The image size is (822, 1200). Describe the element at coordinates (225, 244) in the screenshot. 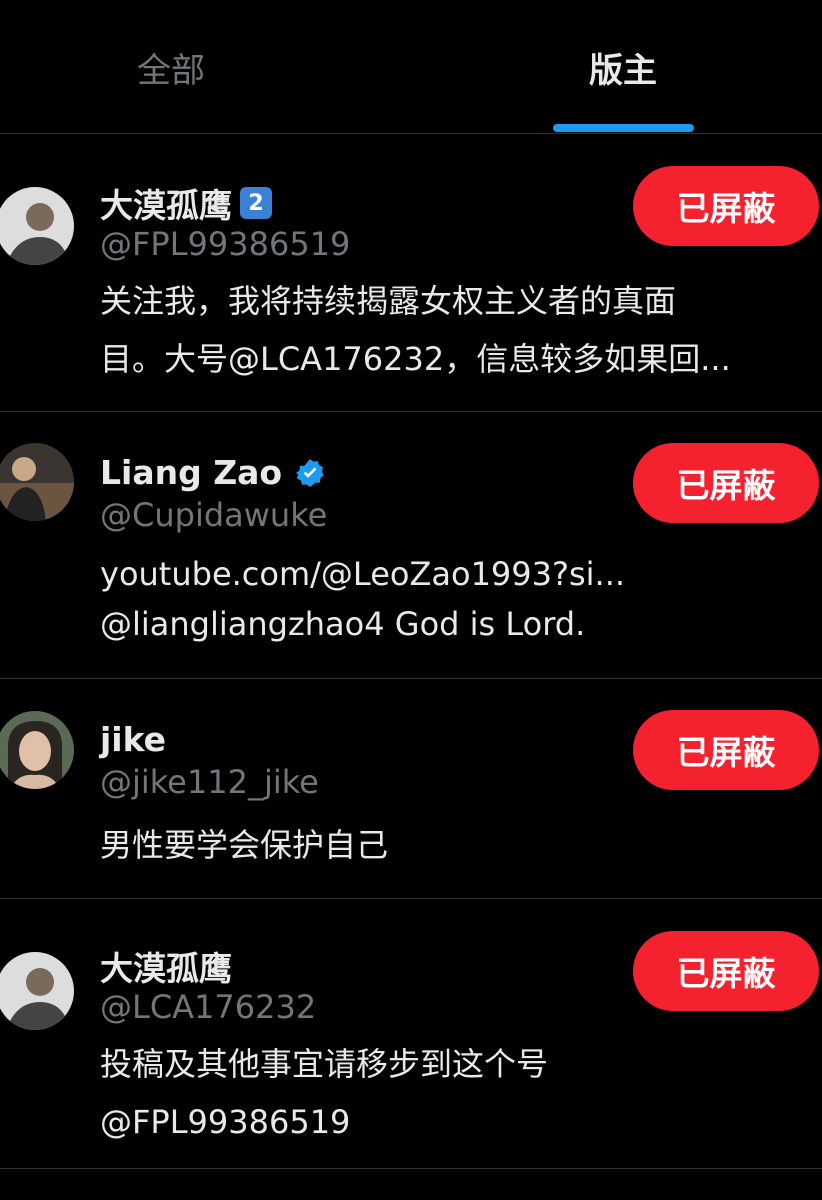

I see `user-handle: @FPL99386519` at that location.